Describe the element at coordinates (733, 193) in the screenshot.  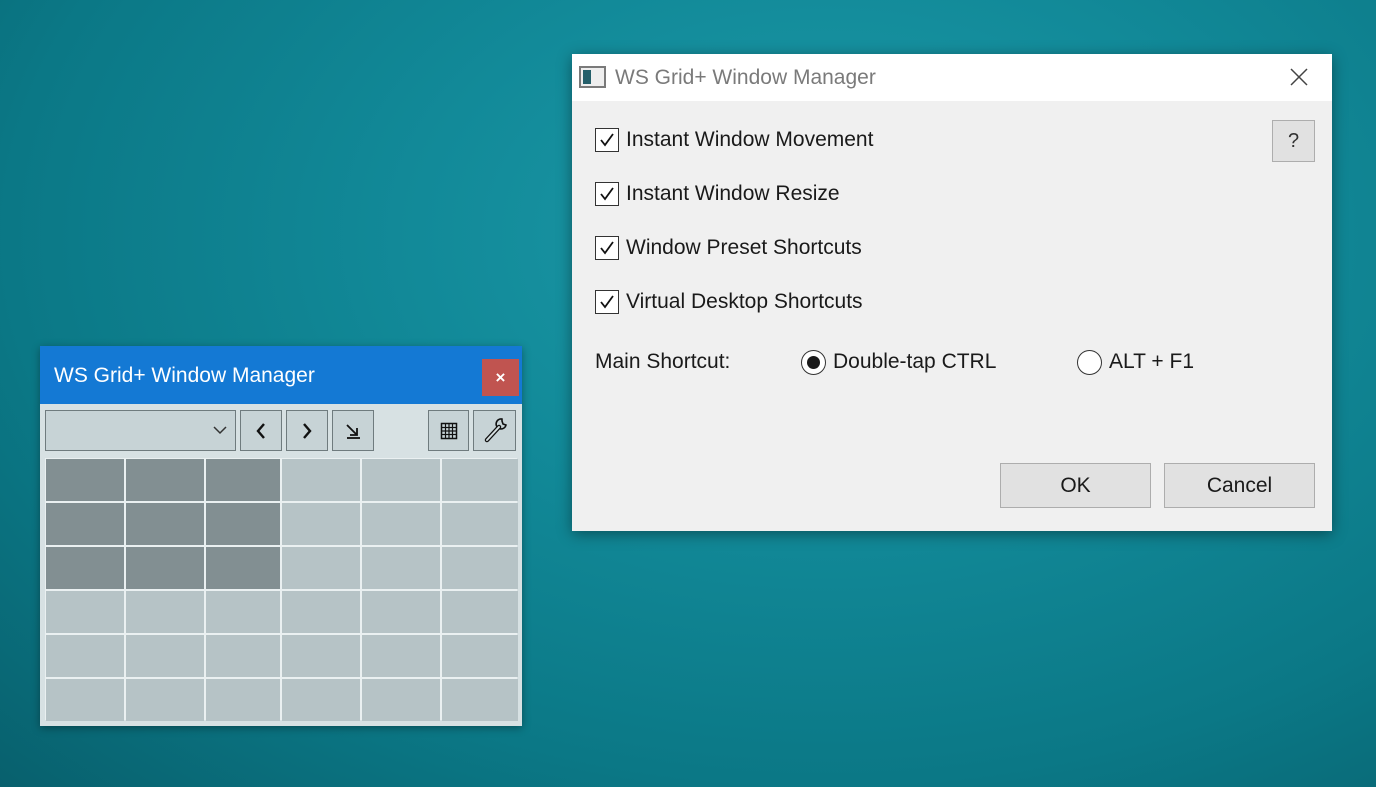
I see `option-label: Instant Window Resize` at that location.